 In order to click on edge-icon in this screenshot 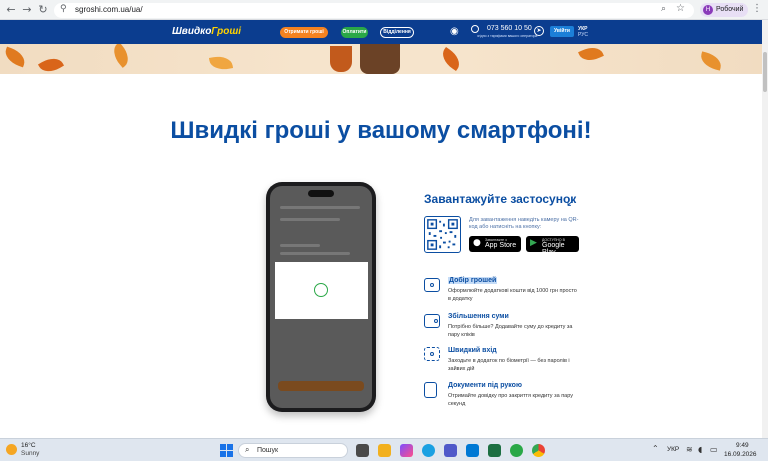, I will do `click(428, 450)`.